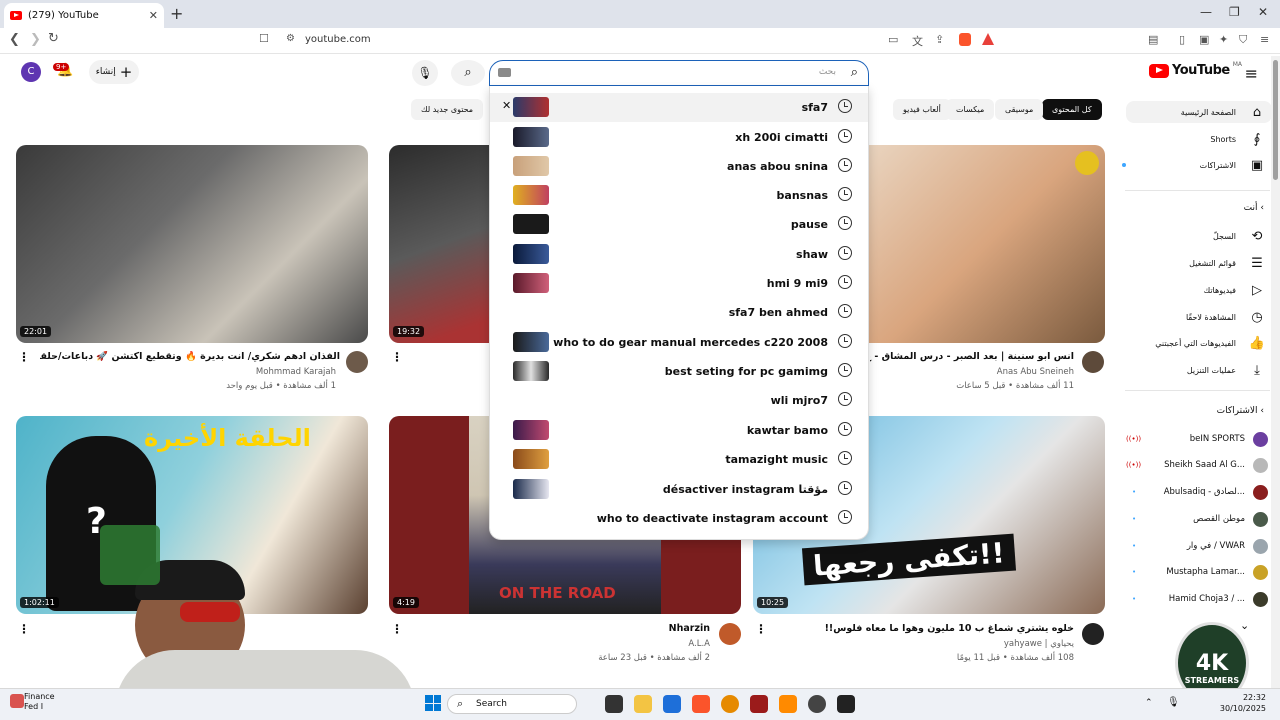 The height and width of the screenshot is (720, 1280). What do you see at coordinates (192, 244) in the screenshot?
I see `video-thumbnail: 22:01` at bounding box center [192, 244].